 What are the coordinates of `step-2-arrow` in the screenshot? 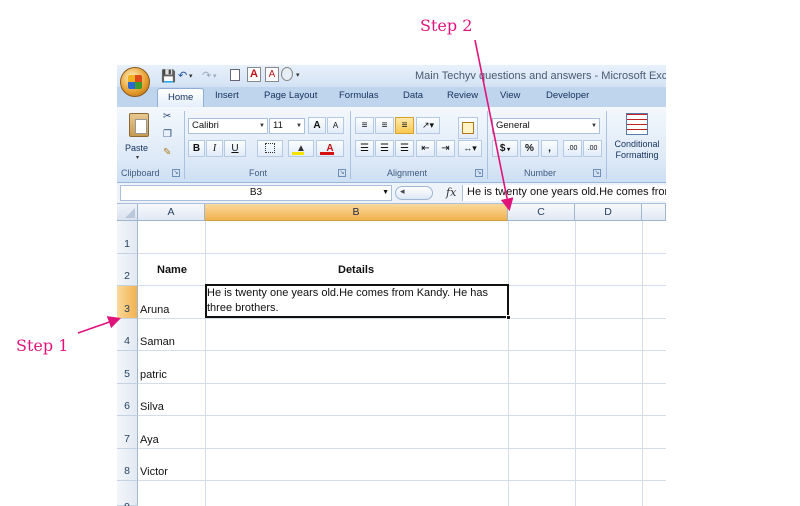 It's located at (494, 125).